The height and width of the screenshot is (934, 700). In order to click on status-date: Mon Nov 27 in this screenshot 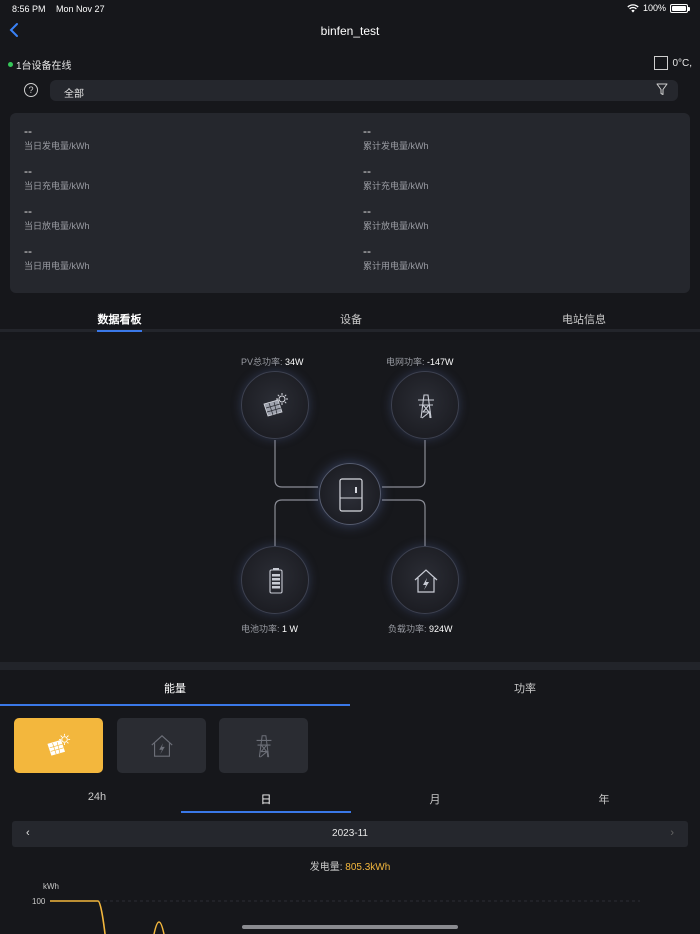, I will do `click(80, 9)`.